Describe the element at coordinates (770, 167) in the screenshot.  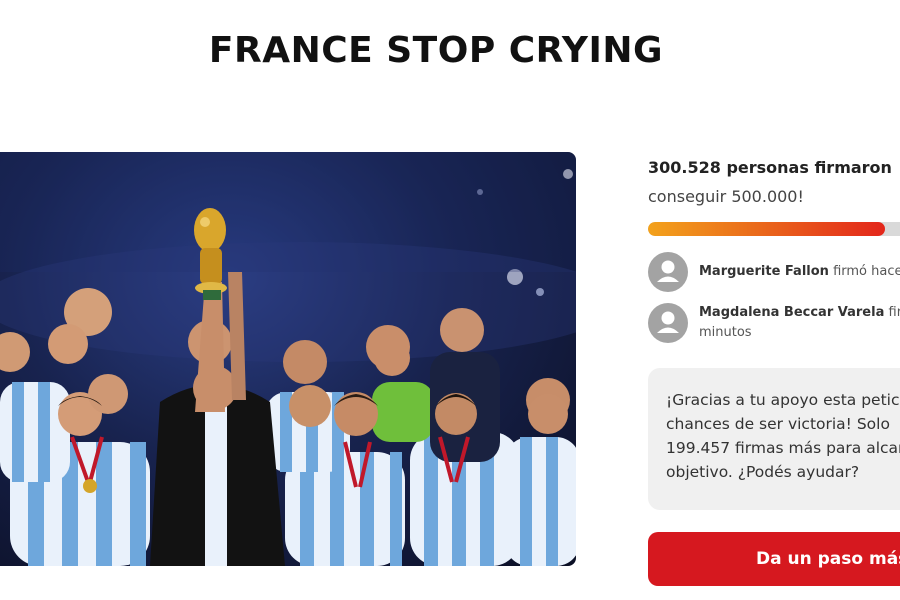
I see `signature-count: 300.528 personas firmaron` at that location.